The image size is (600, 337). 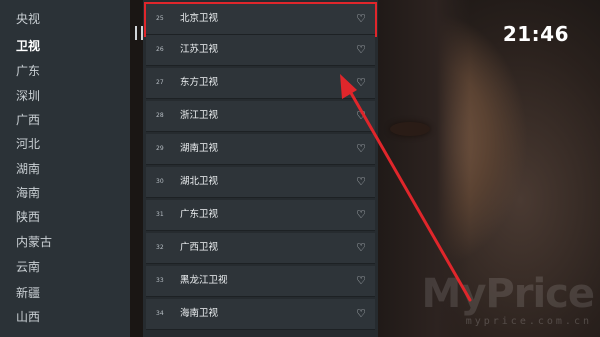 I want to click on channel-number: 32, so click(x=160, y=247).